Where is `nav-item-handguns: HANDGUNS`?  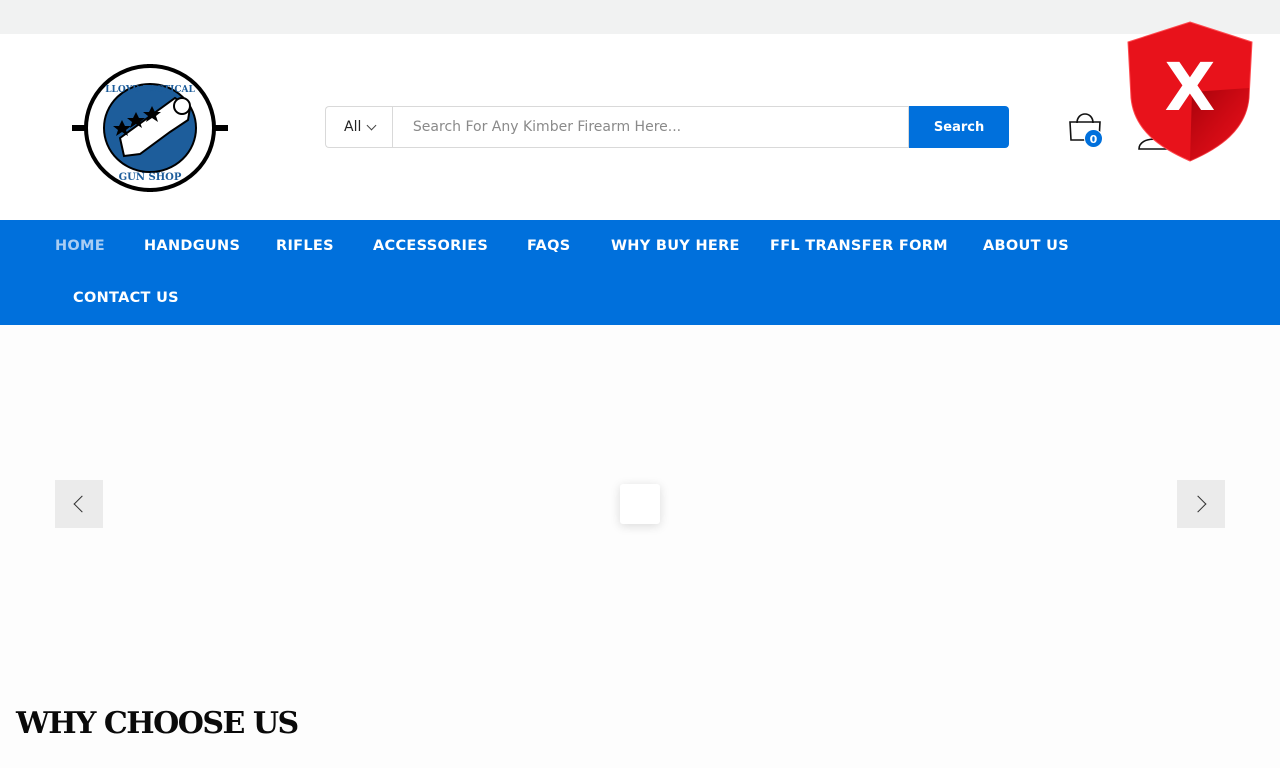 nav-item-handguns: HANDGUNS is located at coordinates (192, 246).